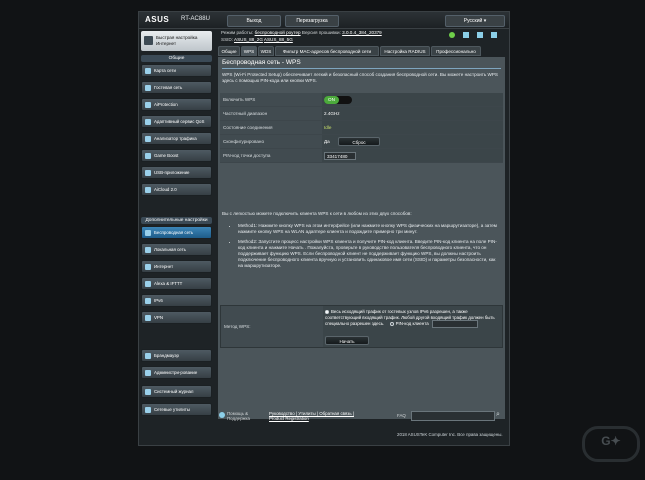  What do you see at coordinates (249, 51) in the screenshot?
I see `tab-wps: WPS` at bounding box center [249, 51].